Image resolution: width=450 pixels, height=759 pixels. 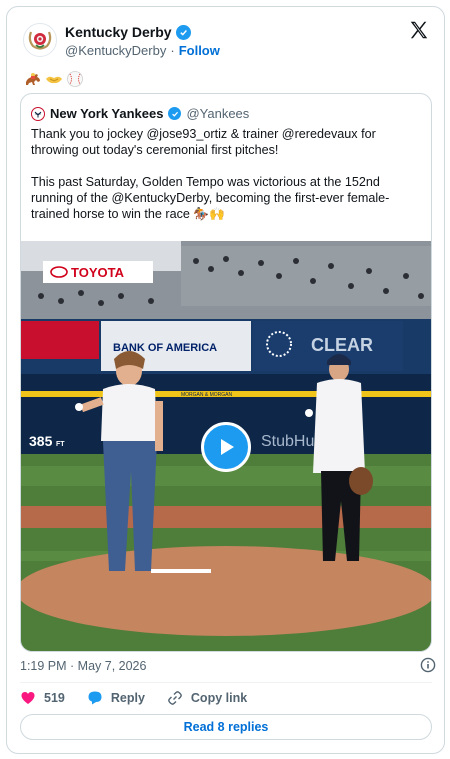 I want to click on read-replies-button: Read 8 replies, so click(x=226, y=727).